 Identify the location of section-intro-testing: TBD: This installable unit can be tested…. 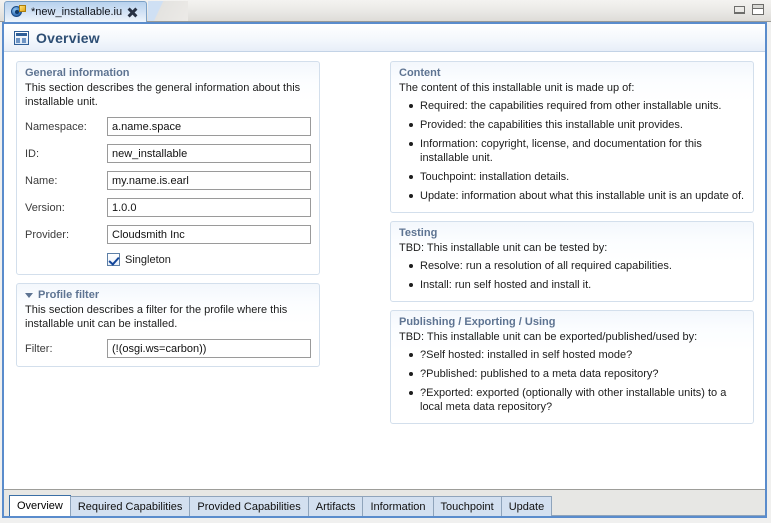
(503, 248).